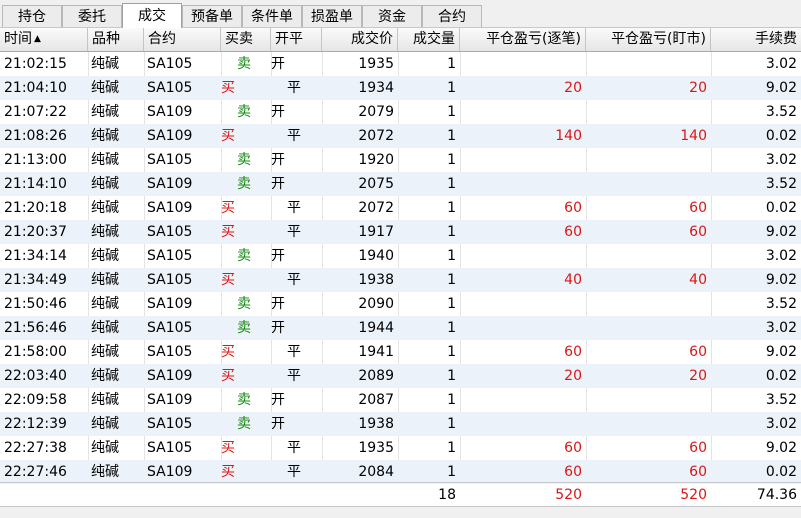 The width and height of the screenshot is (801, 518). What do you see at coordinates (376, 256) in the screenshot?
I see `cell-price: 1940` at bounding box center [376, 256].